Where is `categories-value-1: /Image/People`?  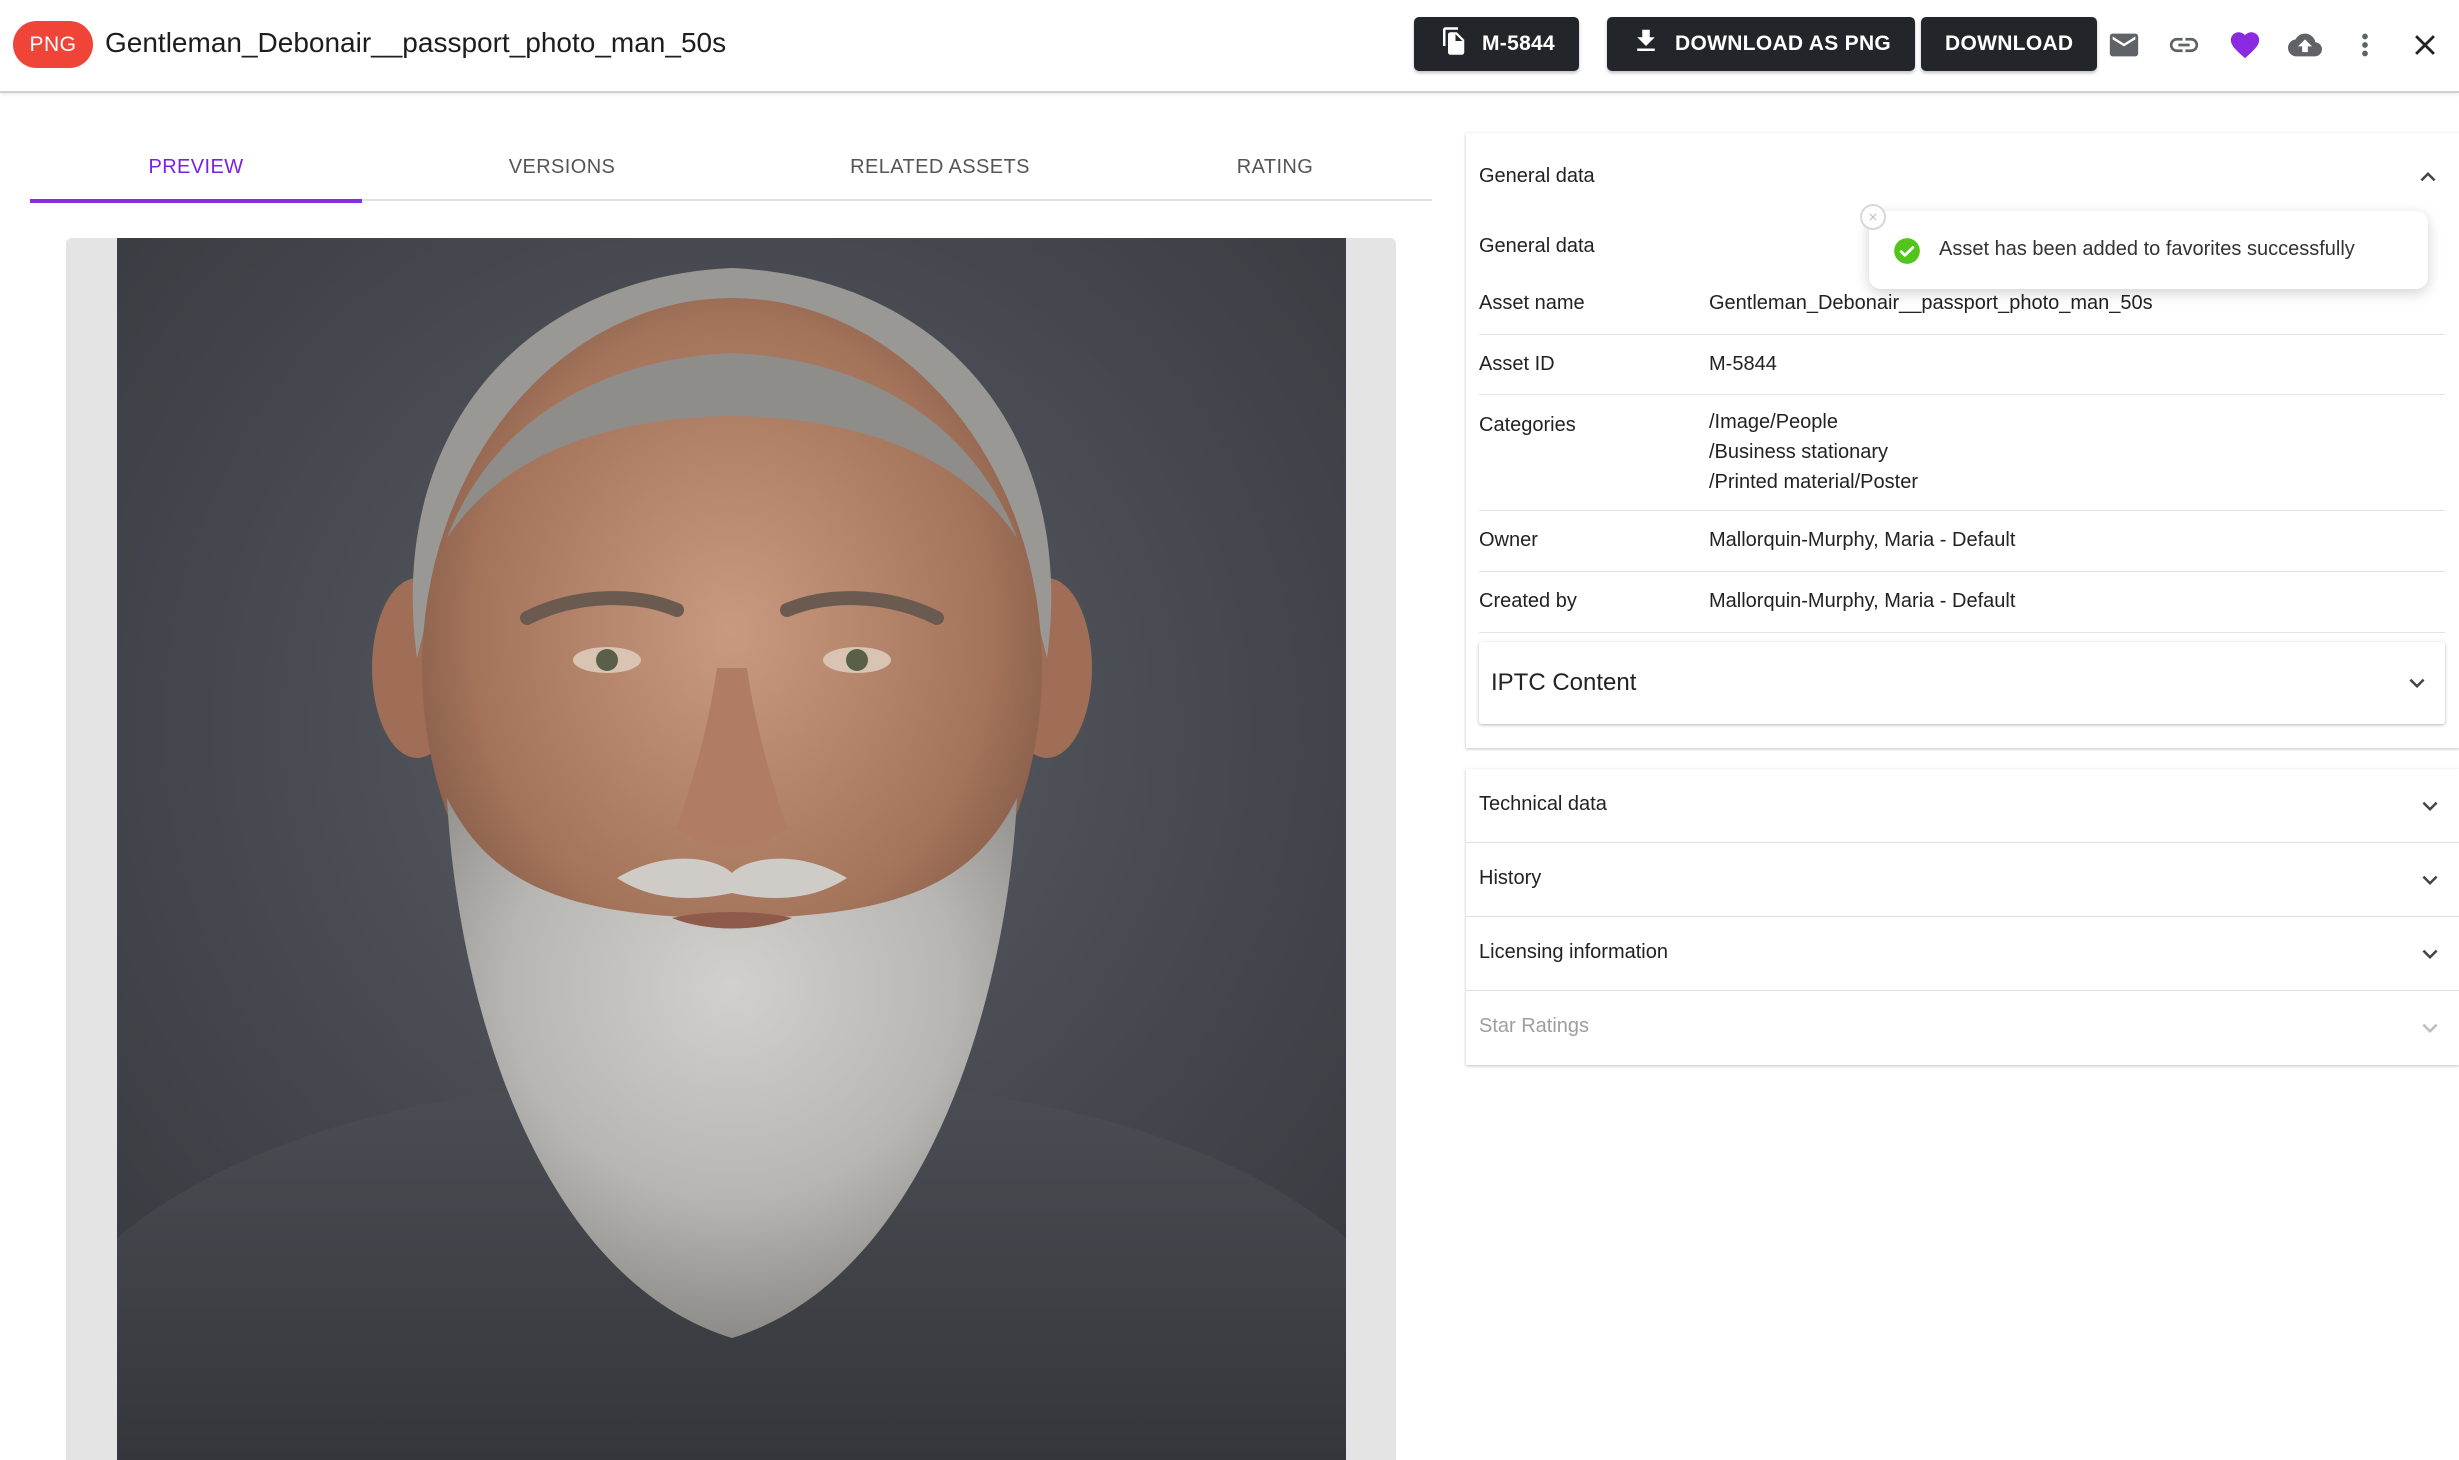 categories-value-1: /Image/People is located at coordinates (1773, 422).